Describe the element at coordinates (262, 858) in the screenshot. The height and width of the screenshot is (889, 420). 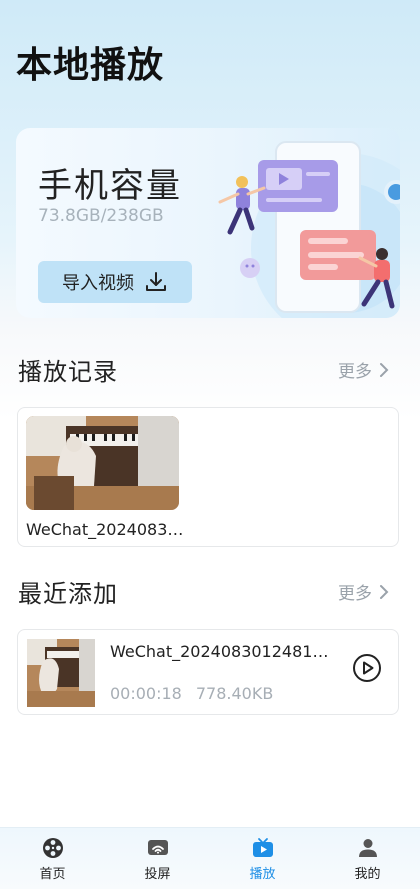
I see `nav-item-play: 播放` at that location.